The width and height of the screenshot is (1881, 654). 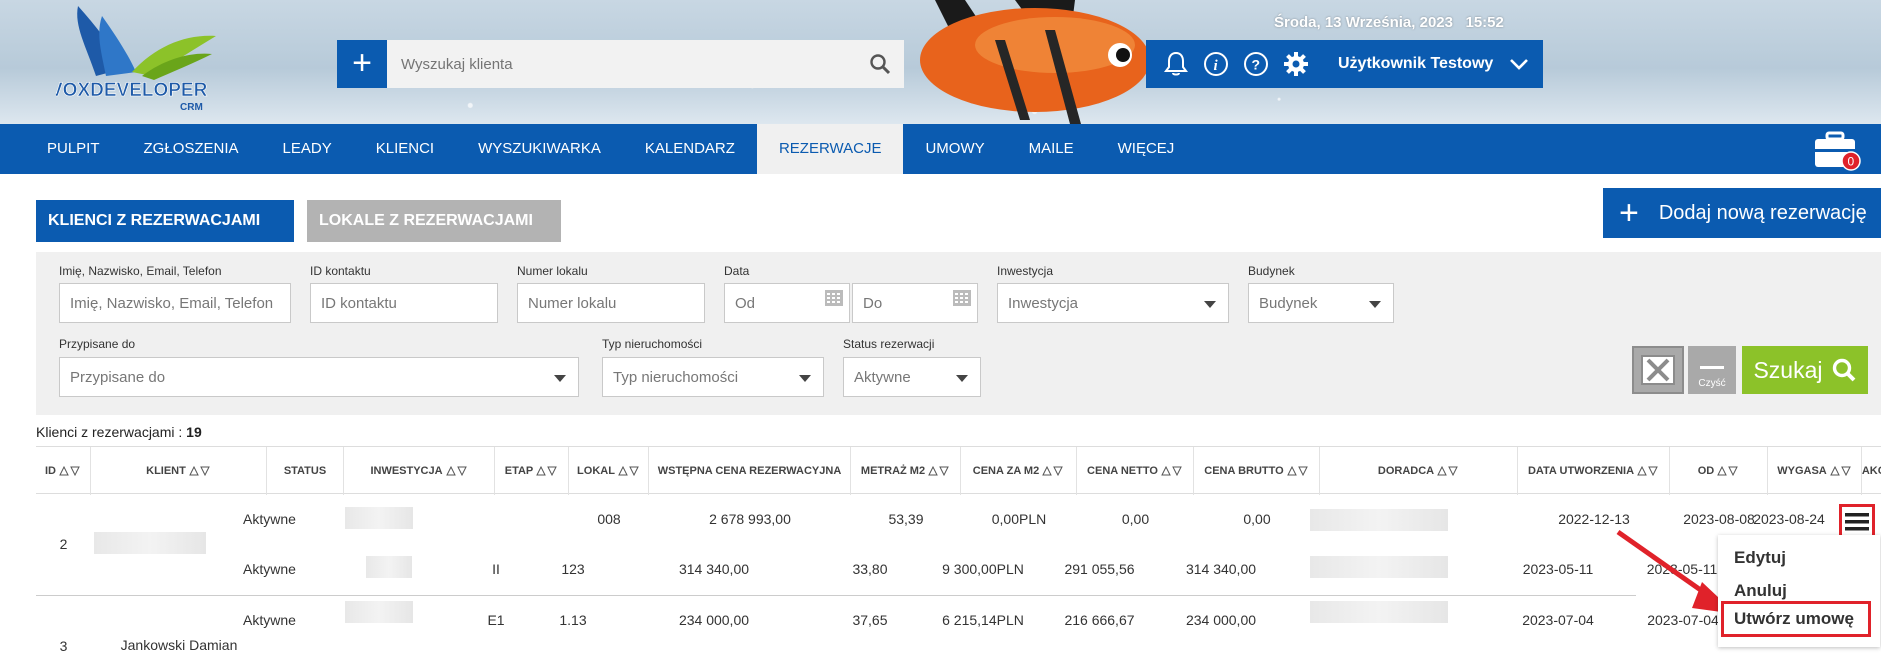 I want to click on nav-item-leady: LEADY, so click(x=307, y=149).